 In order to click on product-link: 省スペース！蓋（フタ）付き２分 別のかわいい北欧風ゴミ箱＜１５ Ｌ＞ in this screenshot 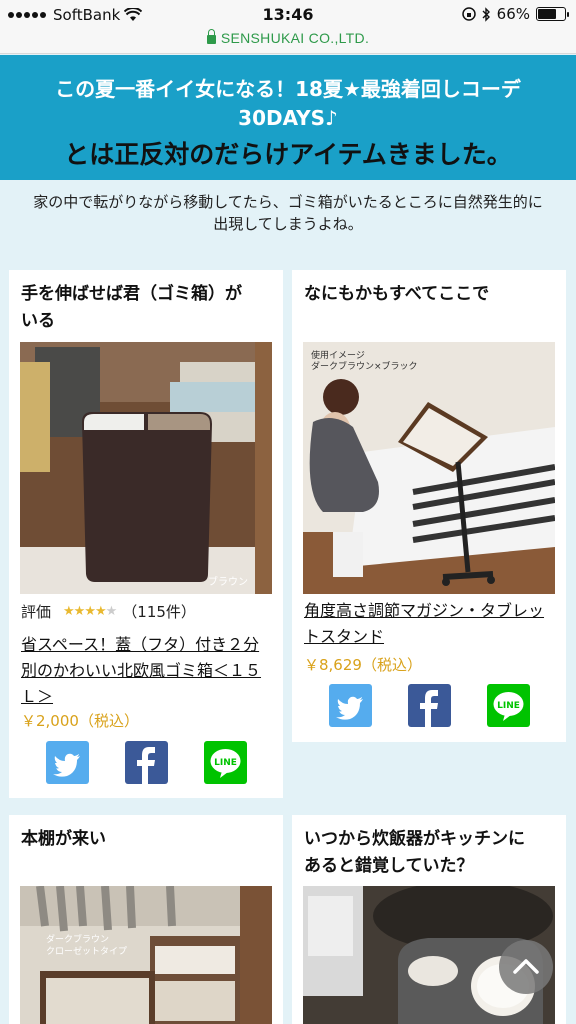, I will do `click(147, 671)`.